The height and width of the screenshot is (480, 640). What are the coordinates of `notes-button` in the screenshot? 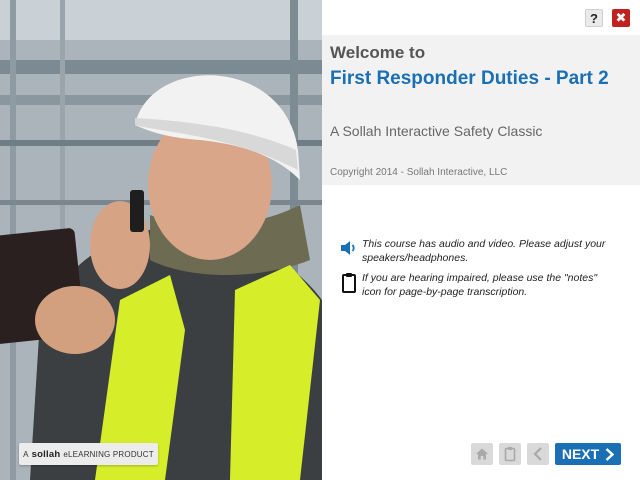 It's located at (510, 454).